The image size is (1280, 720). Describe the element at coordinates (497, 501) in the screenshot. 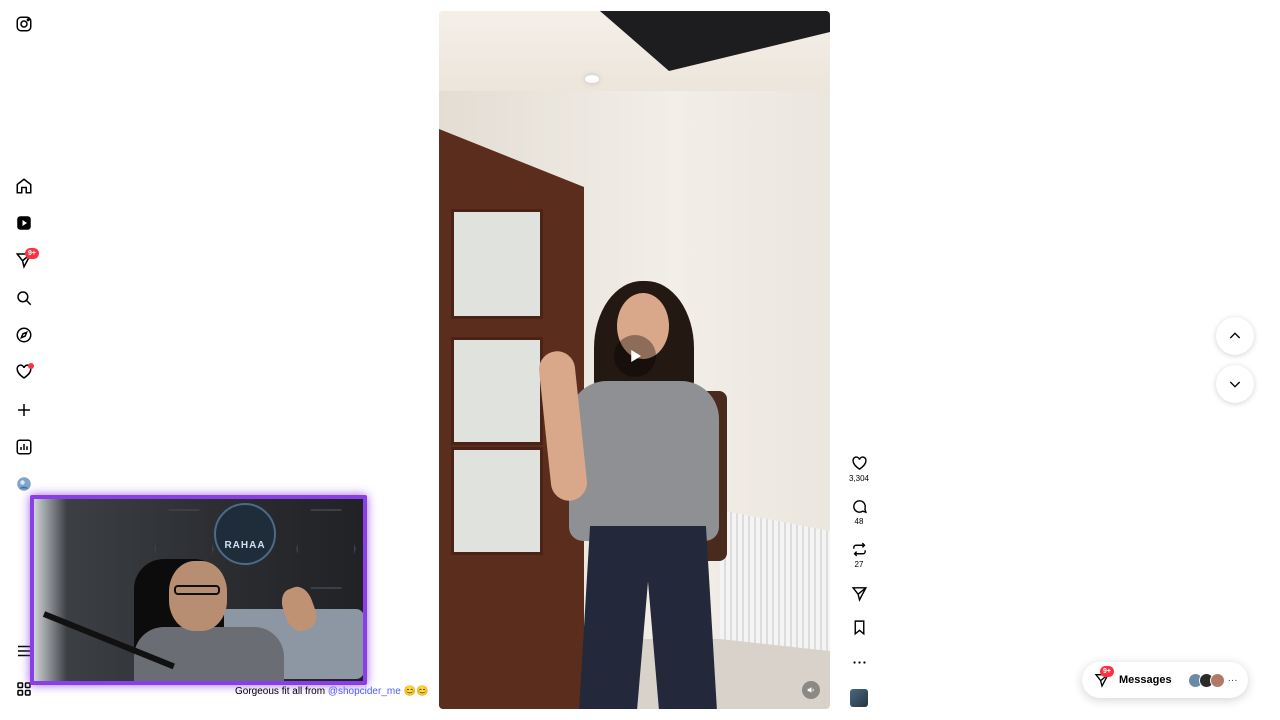

I see `door-pane-bottom` at that location.